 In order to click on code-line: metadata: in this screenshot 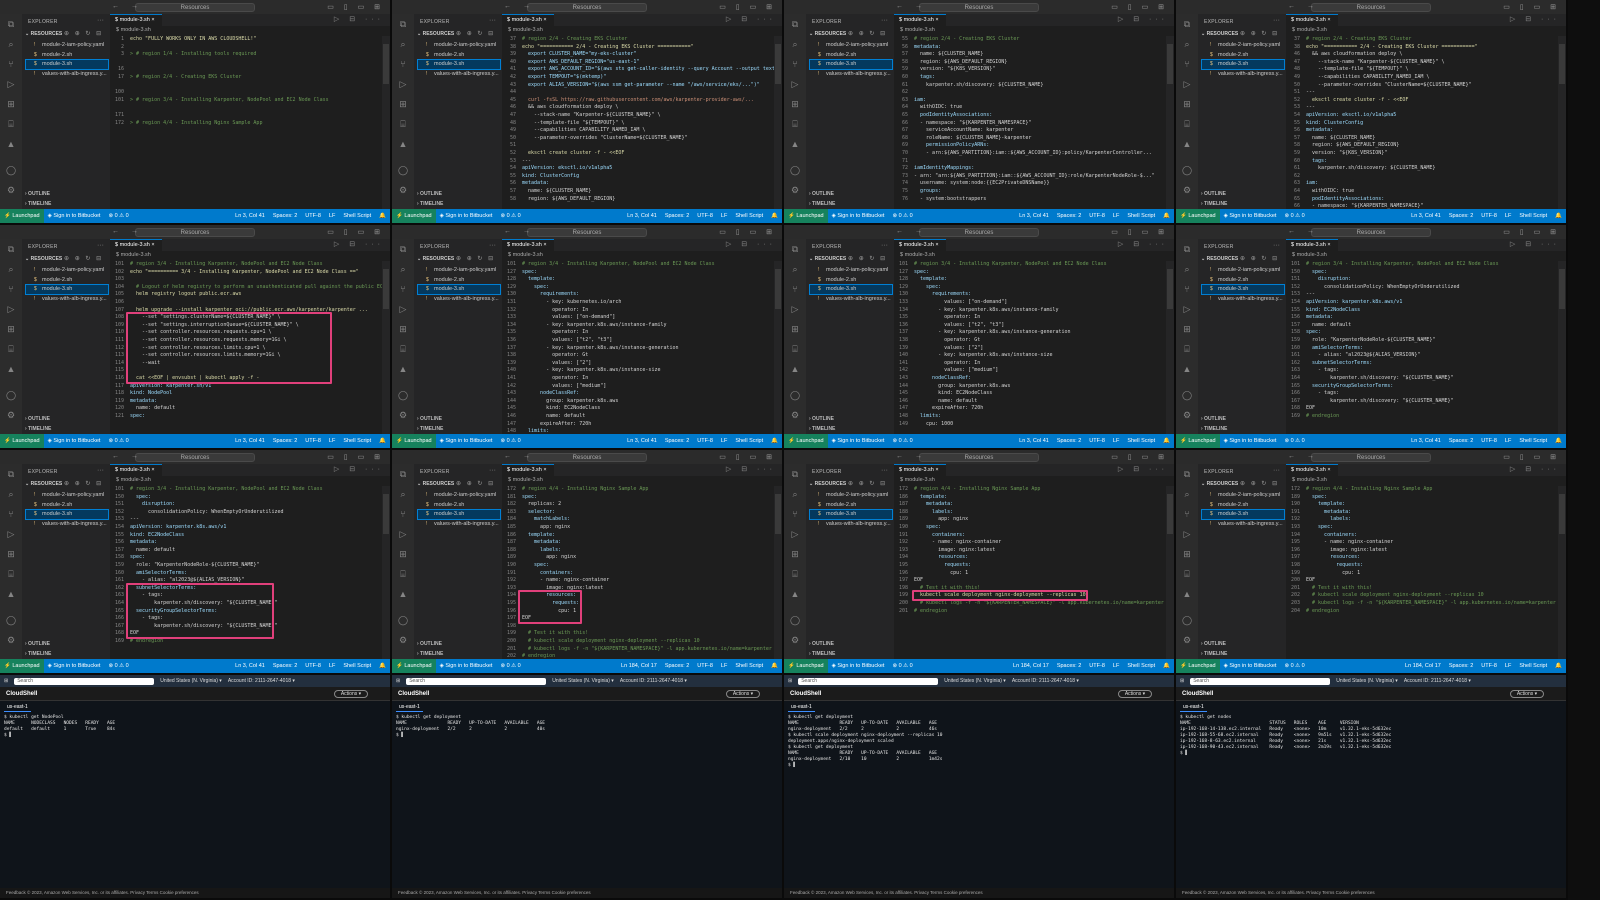, I will do `click(648, 183)`.